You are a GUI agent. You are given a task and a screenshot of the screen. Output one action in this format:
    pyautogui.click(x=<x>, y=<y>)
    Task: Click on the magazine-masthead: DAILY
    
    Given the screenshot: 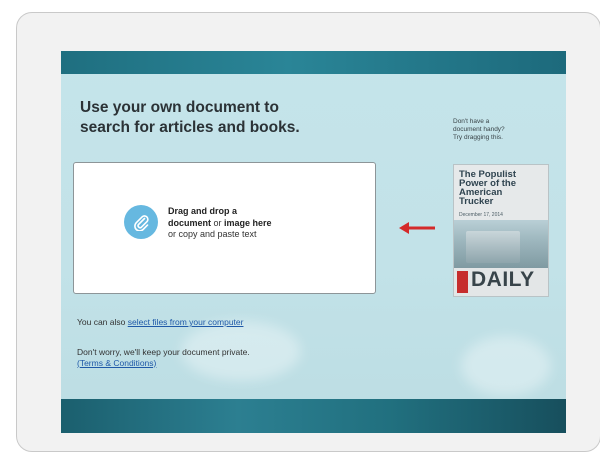 What is the action you would take?
    pyautogui.click(x=503, y=279)
    